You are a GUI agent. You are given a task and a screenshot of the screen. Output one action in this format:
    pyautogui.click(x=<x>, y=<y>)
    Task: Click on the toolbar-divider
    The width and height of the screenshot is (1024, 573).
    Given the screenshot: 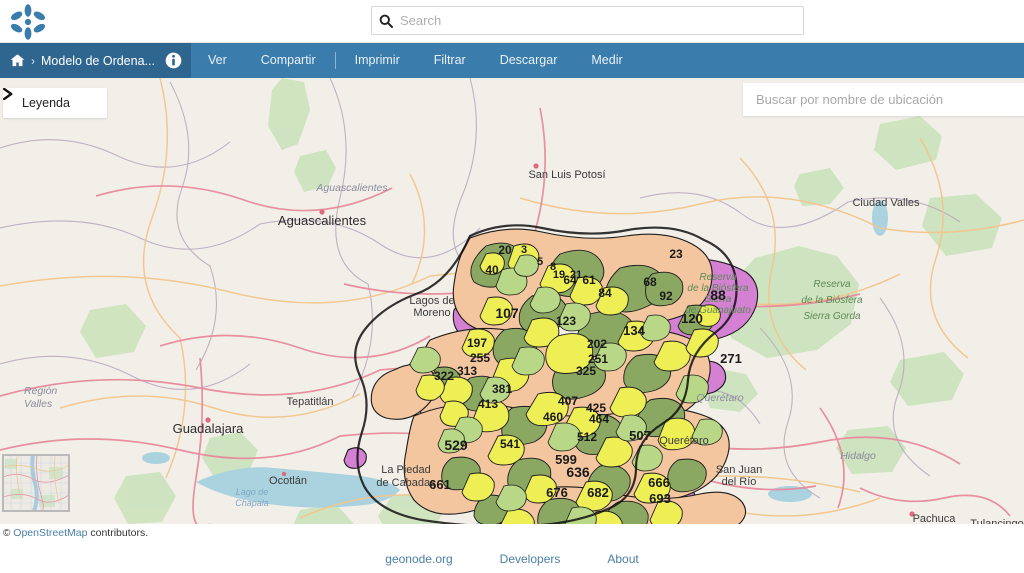 What is the action you would take?
    pyautogui.click(x=335, y=60)
    